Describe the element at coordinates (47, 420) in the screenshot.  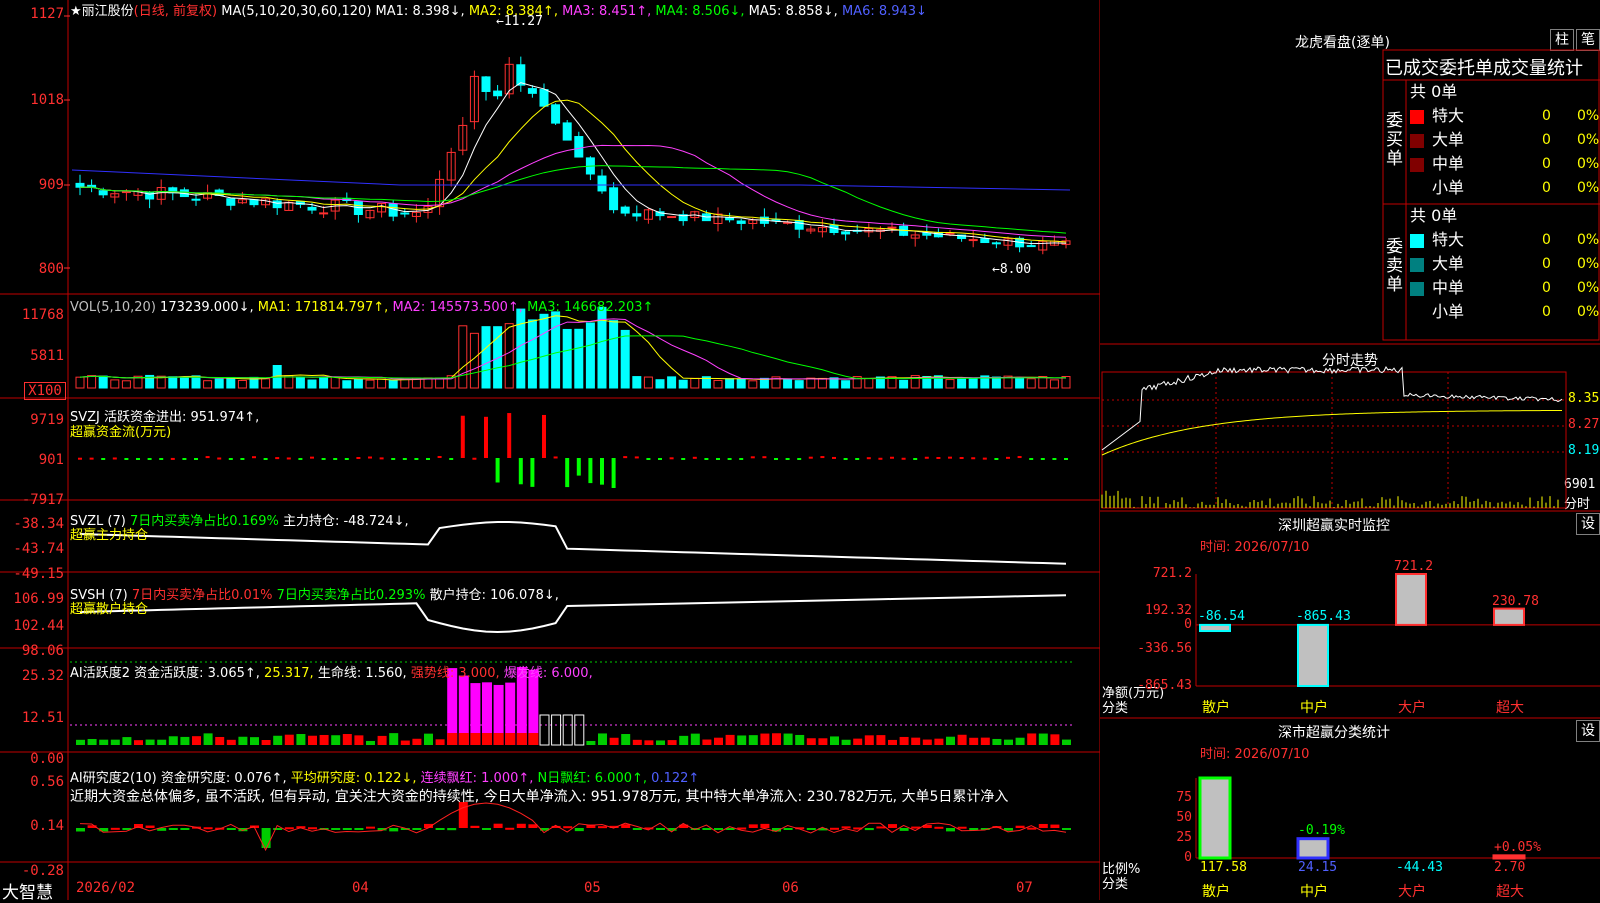
I see `svzj-ytick: 9719` at that location.